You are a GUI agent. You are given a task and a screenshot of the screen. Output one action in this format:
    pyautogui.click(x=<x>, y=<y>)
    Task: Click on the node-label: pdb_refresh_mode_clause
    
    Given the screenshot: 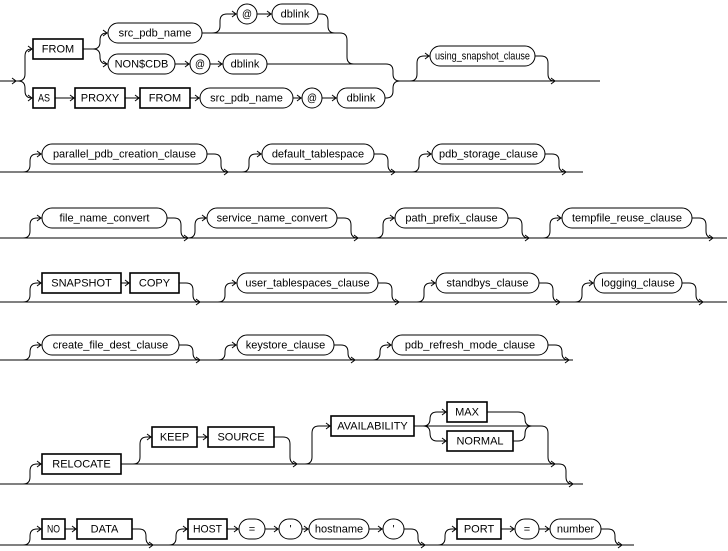 What is the action you would take?
    pyautogui.click(x=470, y=346)
    